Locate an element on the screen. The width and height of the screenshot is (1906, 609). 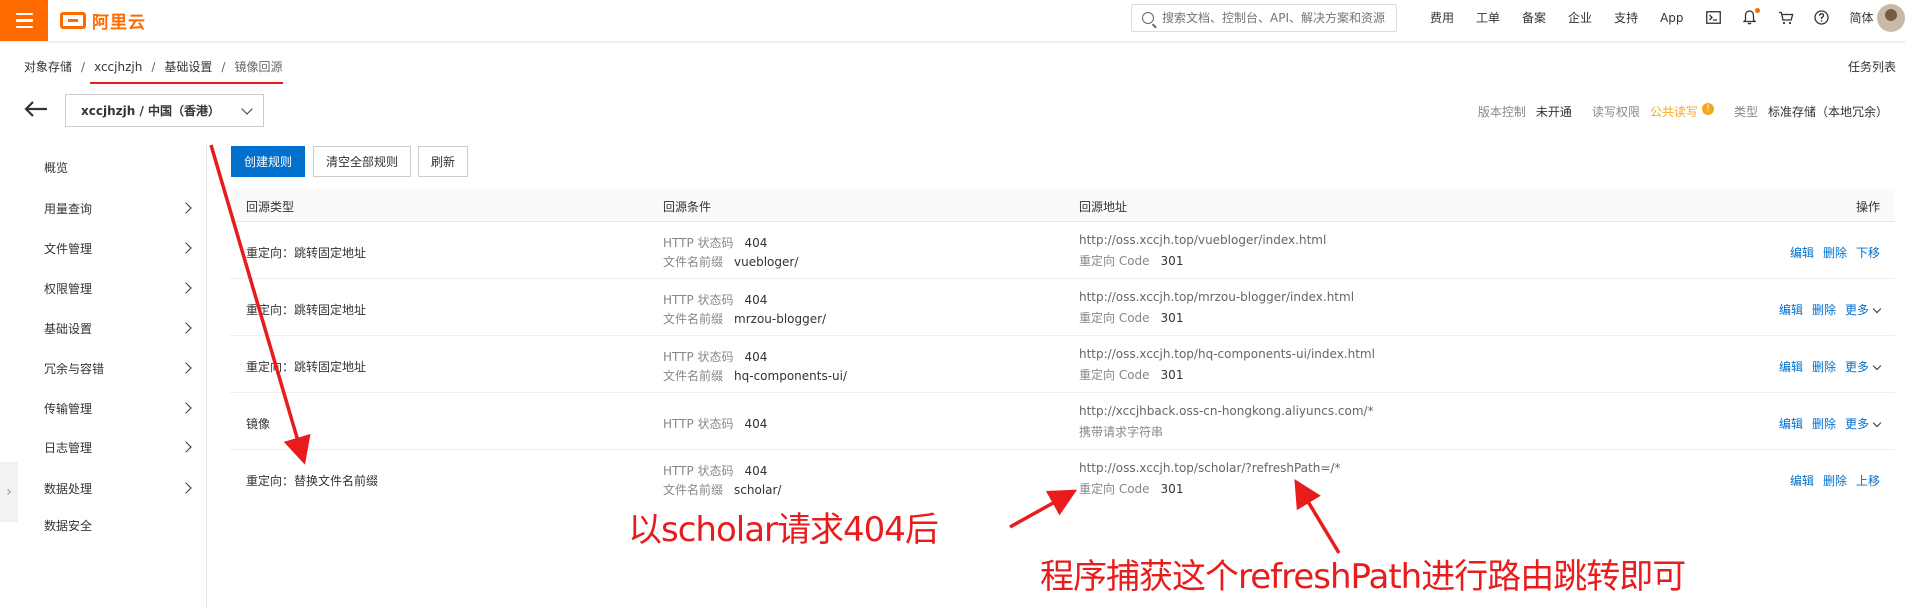
warning-info-icon: ! is located at coordinates (1707, 109).